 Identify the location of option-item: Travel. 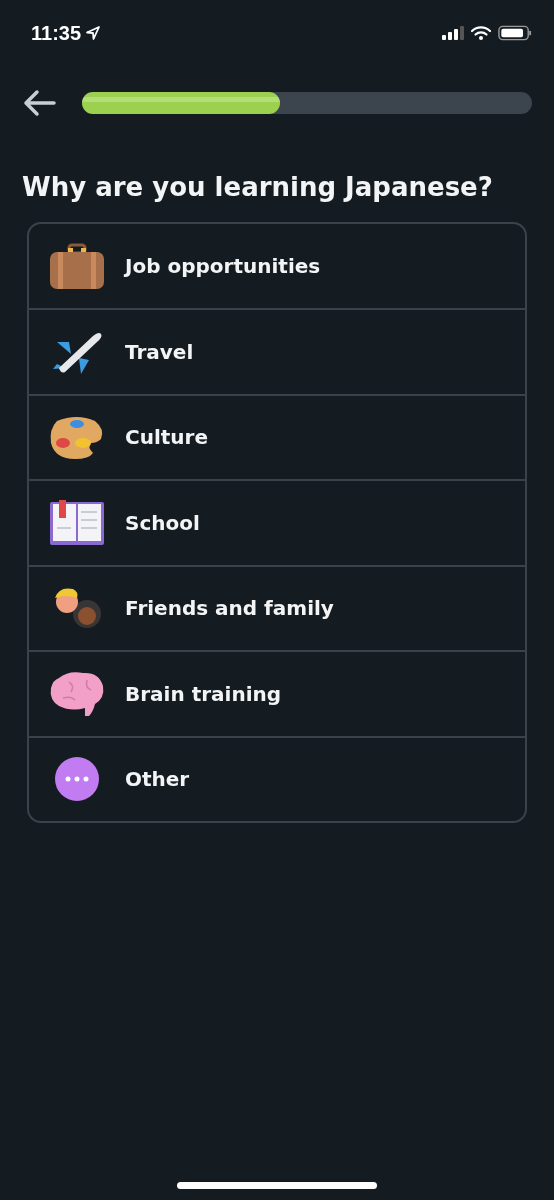
(277, 351).